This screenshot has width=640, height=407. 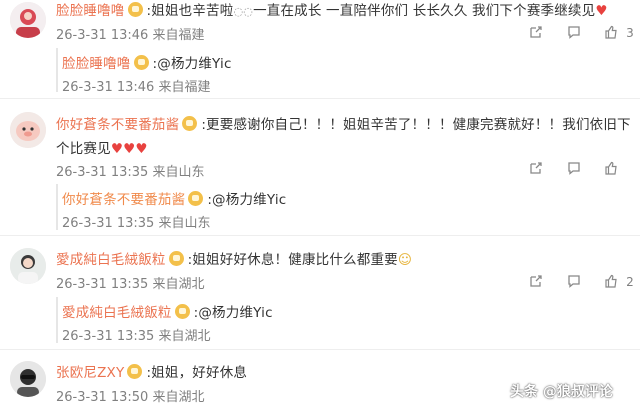 What do you see at coordinates (90, 11) in the screenshot?
I see `comment-username: 脸脸睡噜噜` at bounding box center [90, 11].